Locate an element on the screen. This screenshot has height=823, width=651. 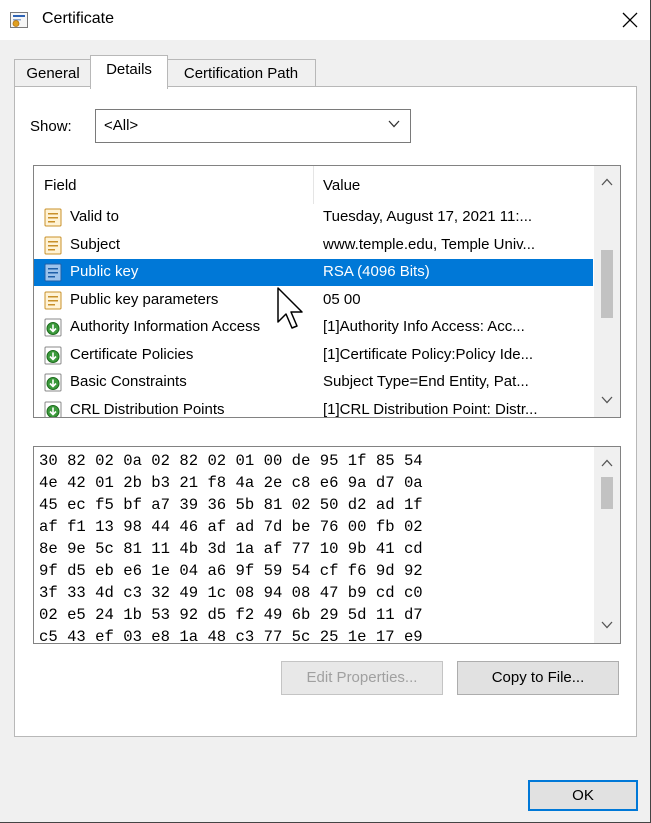
field-value: 05 00 is located at coordinates (342, 299).